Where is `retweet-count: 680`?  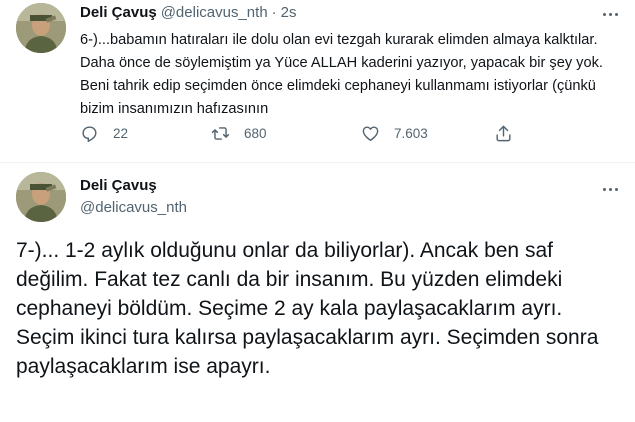 retweet-count: 680 is located at coordinates (255, 133).